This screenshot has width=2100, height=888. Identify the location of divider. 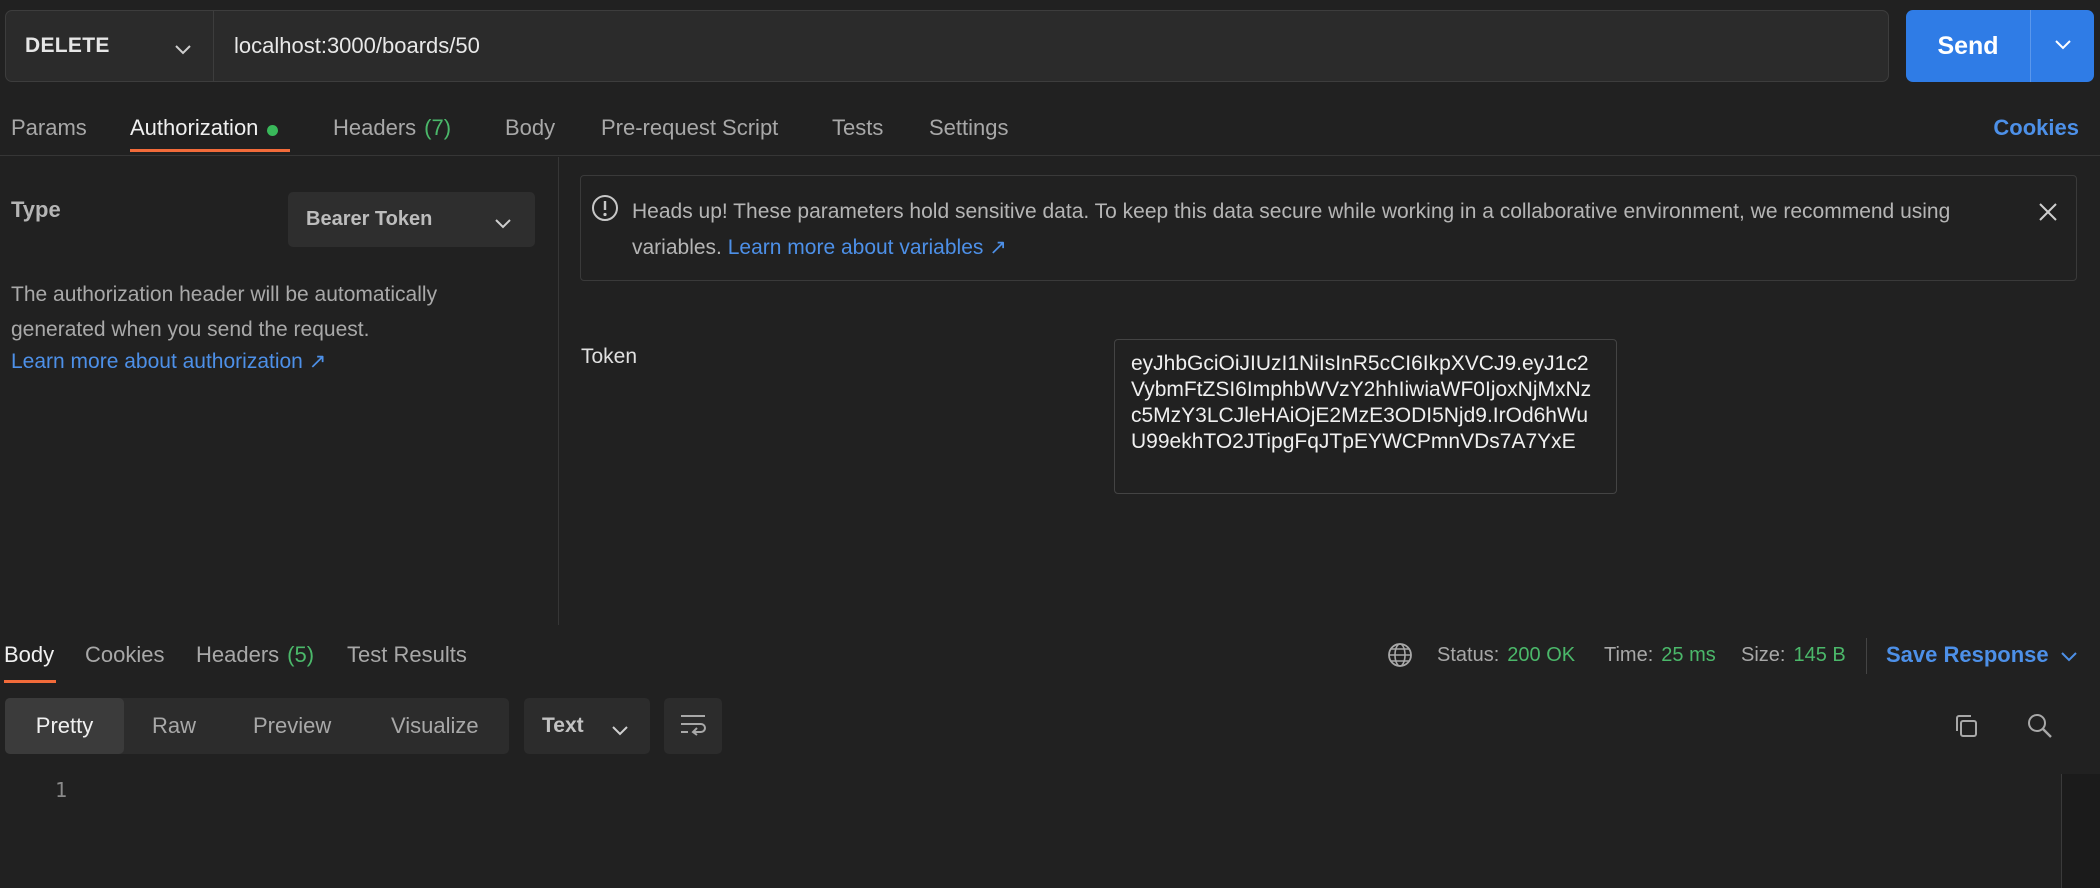
(1866, 656).